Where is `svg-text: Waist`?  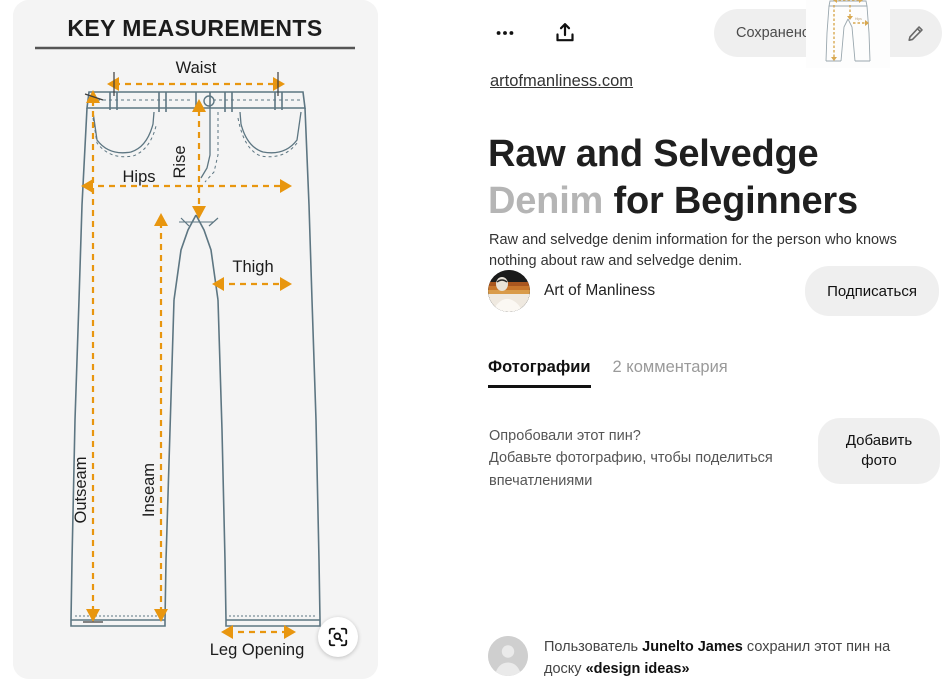 svg-text: Waist is located at coordinates (196, 68).